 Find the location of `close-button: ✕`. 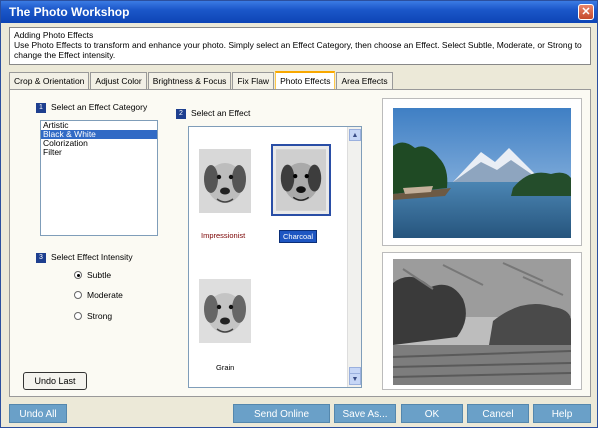

close-button: ✕ is located at coordinates (586, 12).